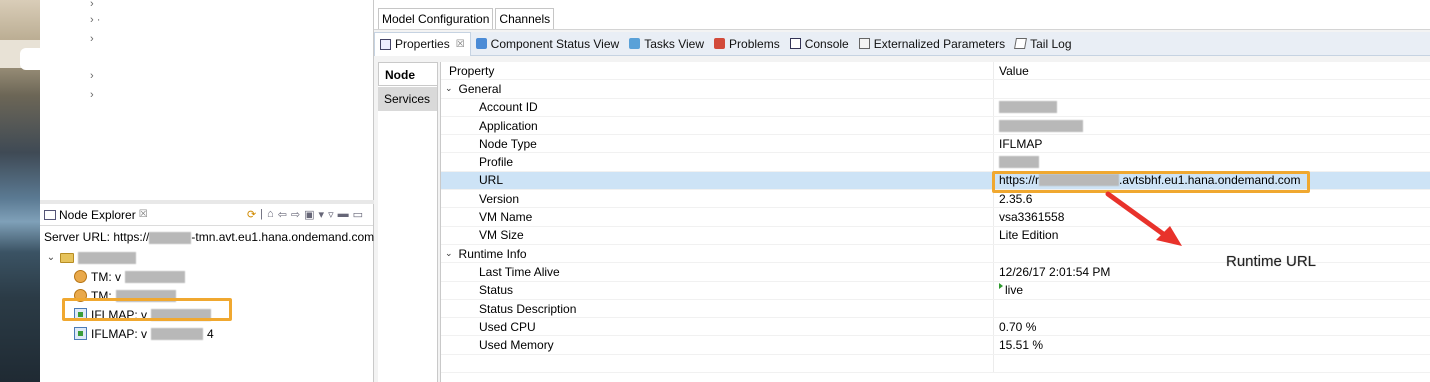 This screenshot has width=1430, height=382. Describe the element at coordinates (717, 125) in the screenshot. I see `property-name: Application` at that location.